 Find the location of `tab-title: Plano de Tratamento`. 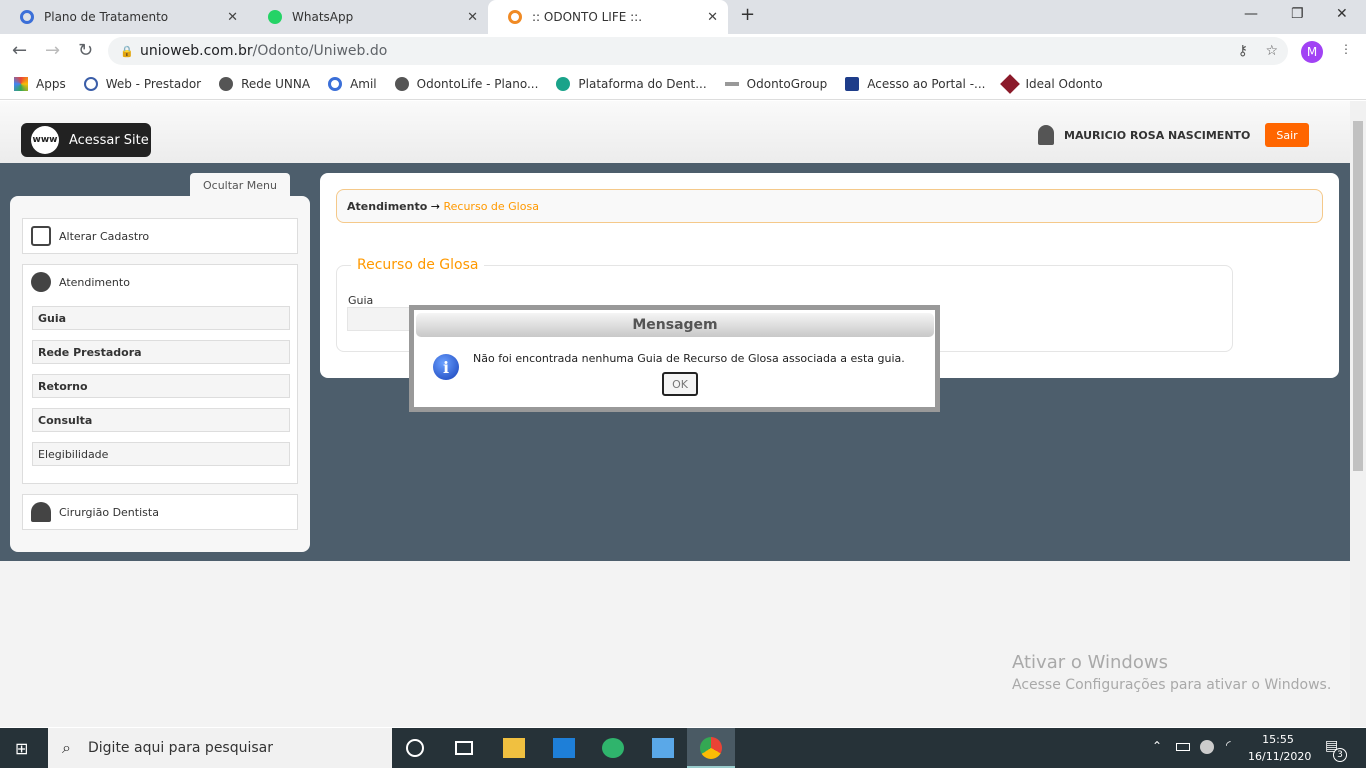

tab-title: Plano de Tratamento is located at coordinates (106, 17).